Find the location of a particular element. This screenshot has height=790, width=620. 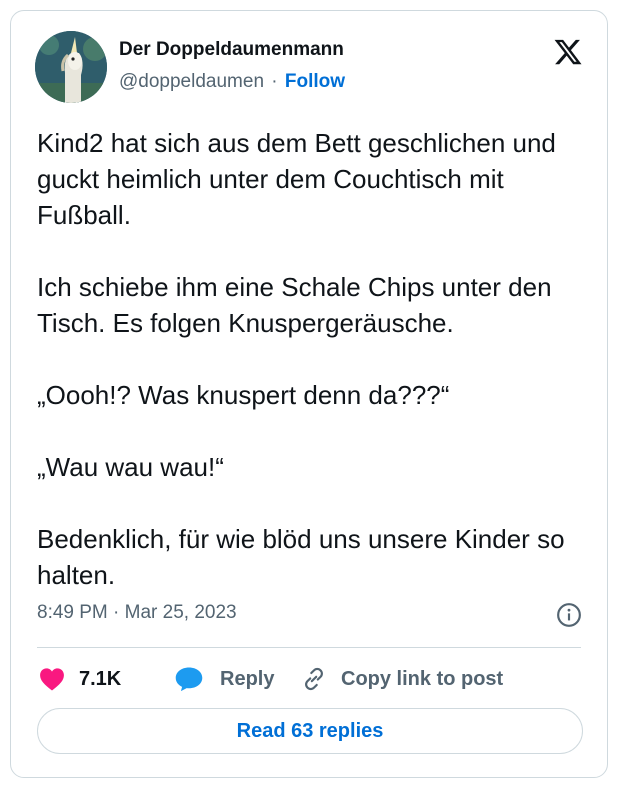

follow-button: Follow is located at coordinates (315, 81).